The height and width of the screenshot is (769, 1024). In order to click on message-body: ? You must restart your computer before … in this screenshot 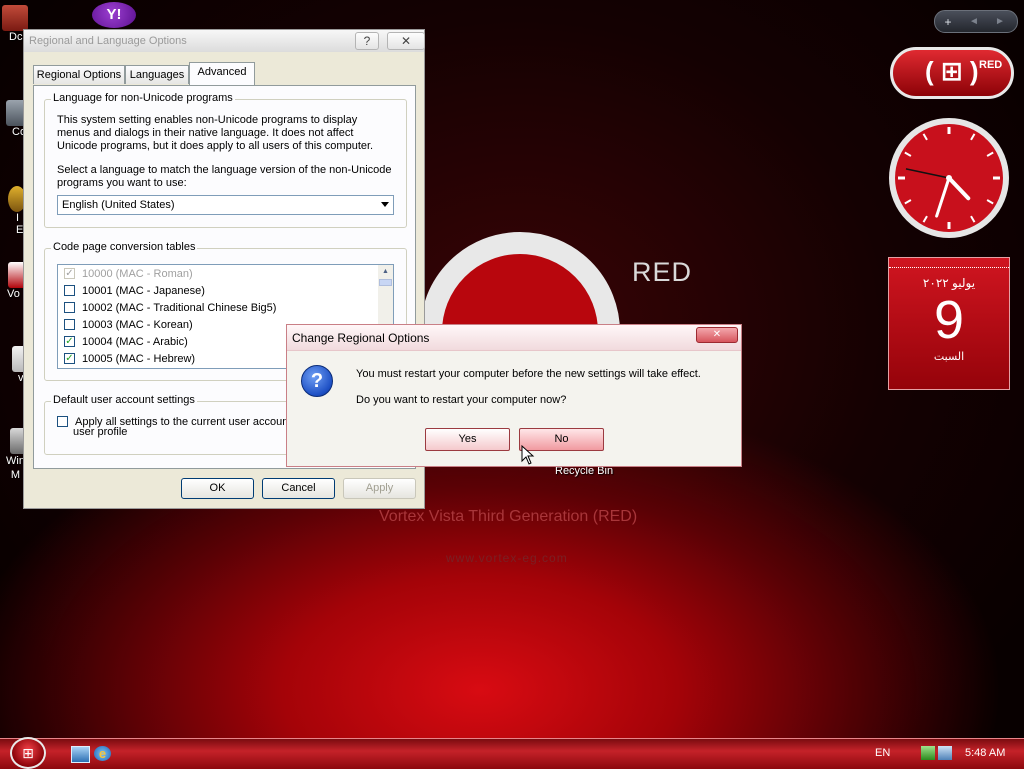, I will do `click(514, 408)`.